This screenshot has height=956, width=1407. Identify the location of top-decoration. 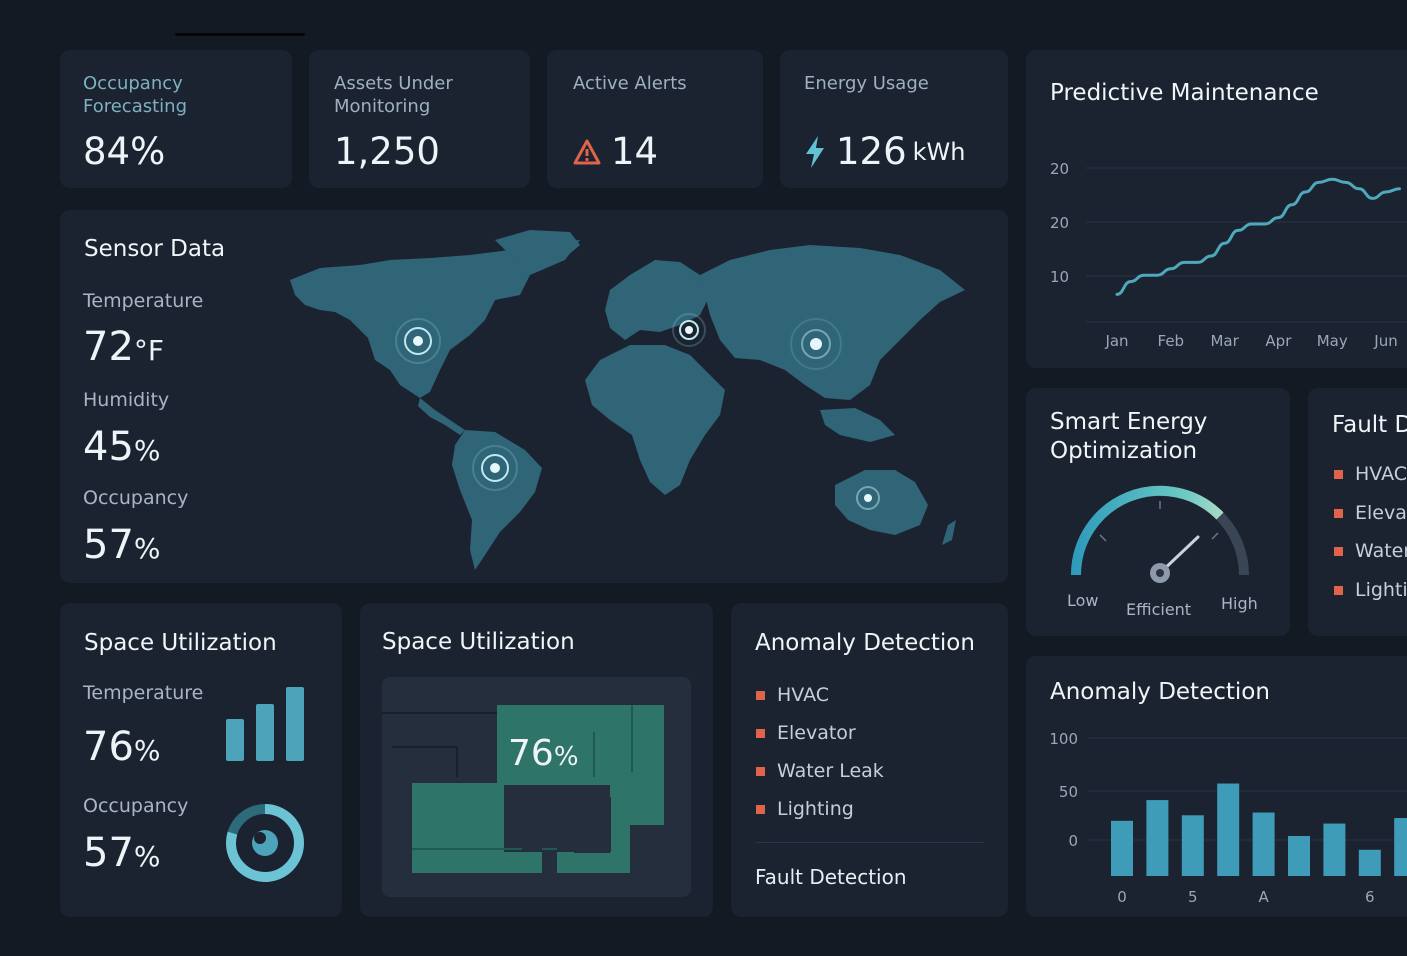
(240, 34).